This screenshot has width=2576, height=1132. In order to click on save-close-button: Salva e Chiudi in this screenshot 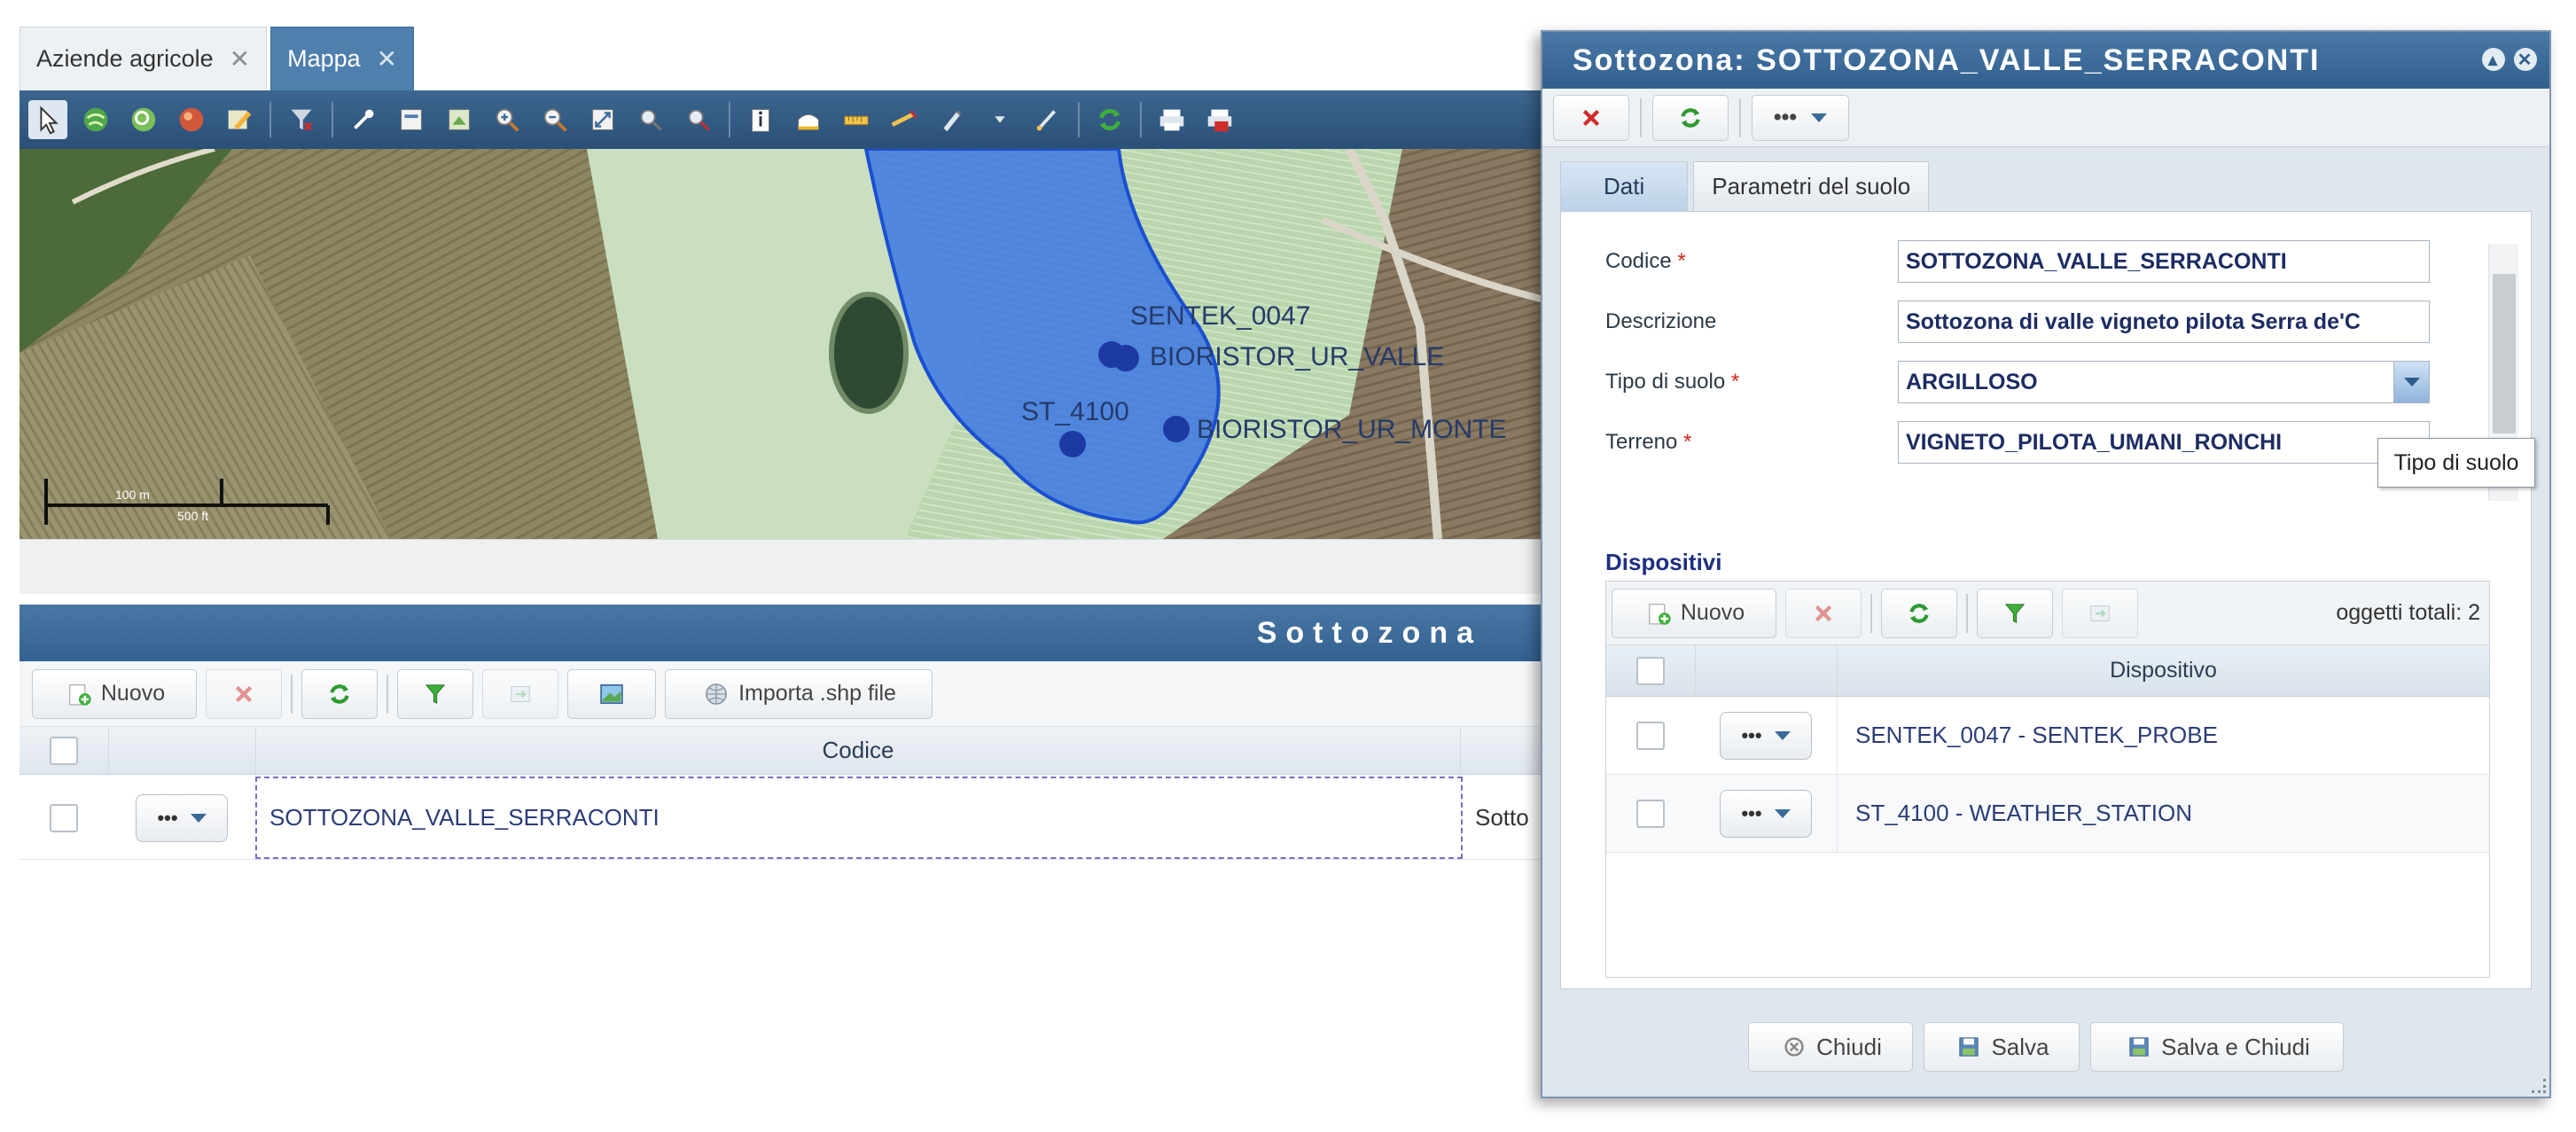, I will do `click(2217, 1047)`.